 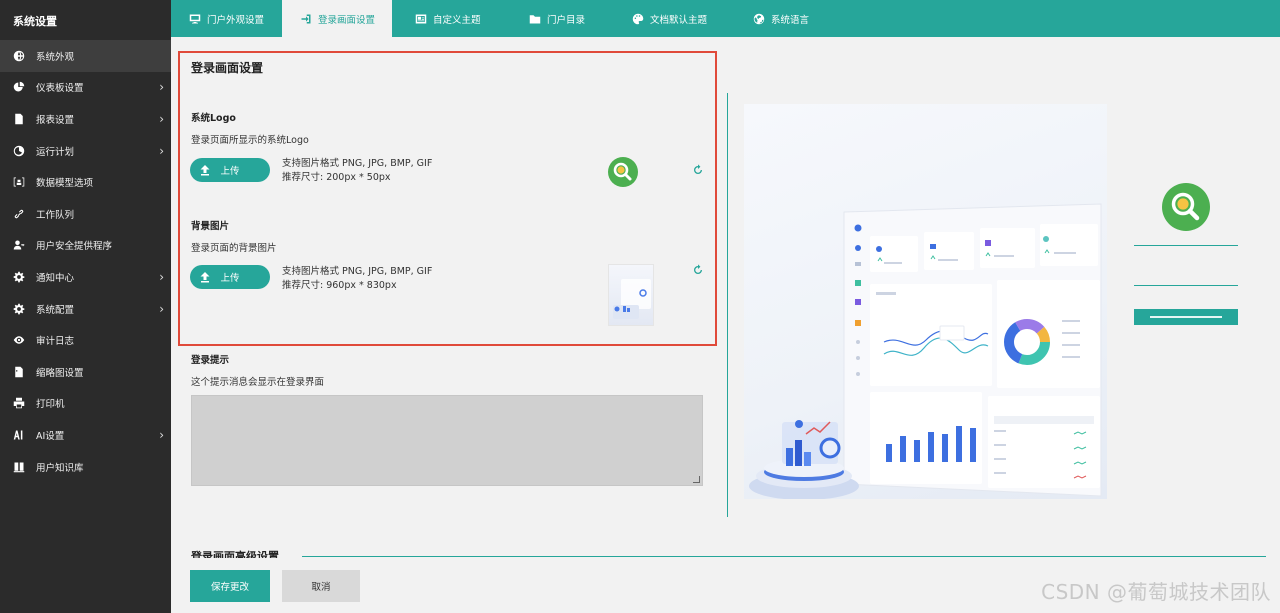 What do you see at coordinates (65, 184) in the screenshot?
I see `sidebar-item-label: 数据模型选项` at bounding box center [65, 184].